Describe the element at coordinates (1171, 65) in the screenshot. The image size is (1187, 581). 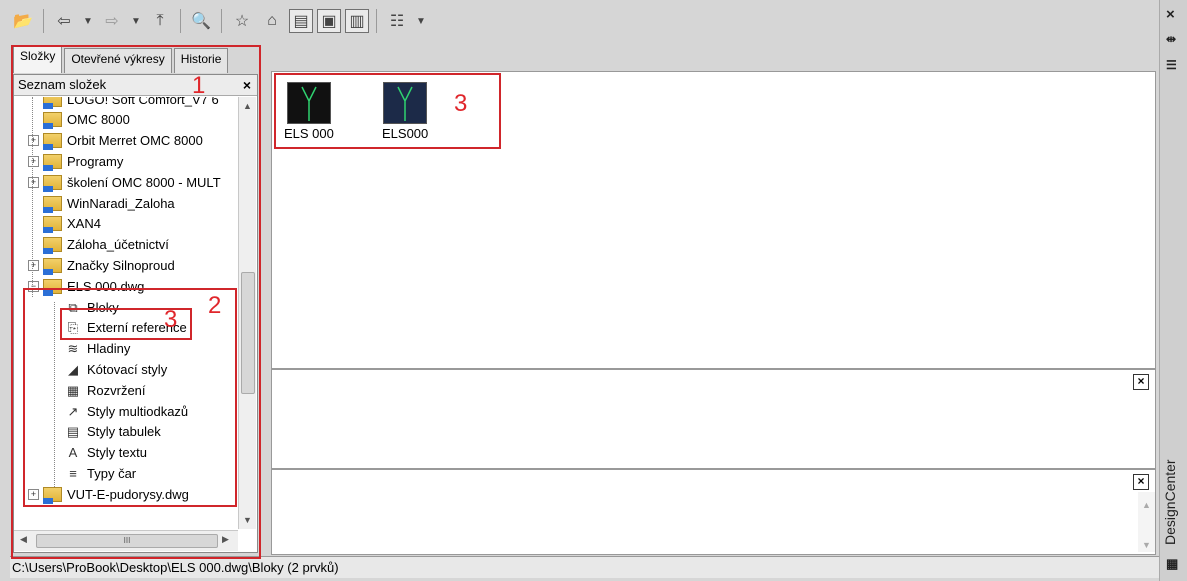
I see `properties-icon: ☰` at that location.